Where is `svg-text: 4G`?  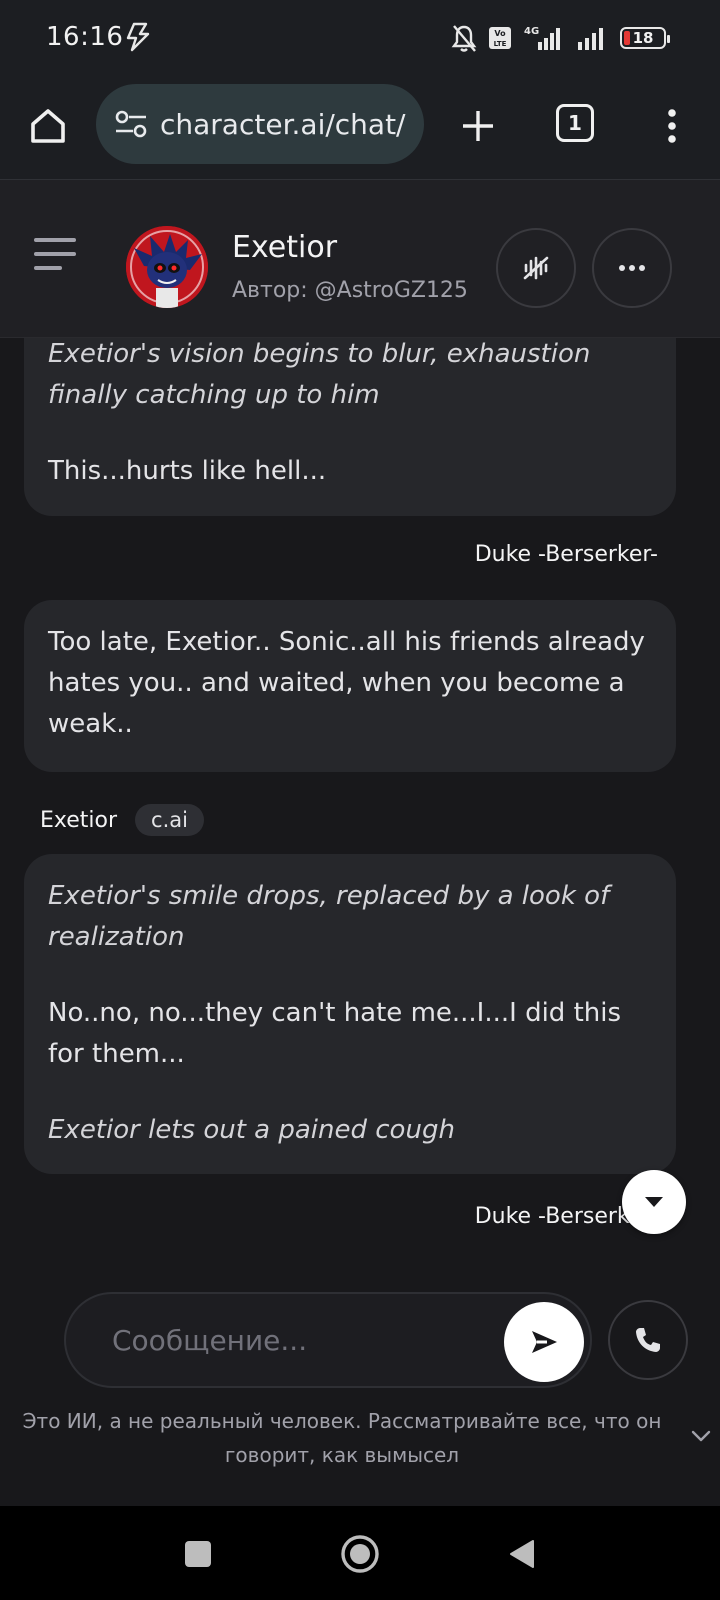 svg-text: 4G is located at coordinates (531, 31).